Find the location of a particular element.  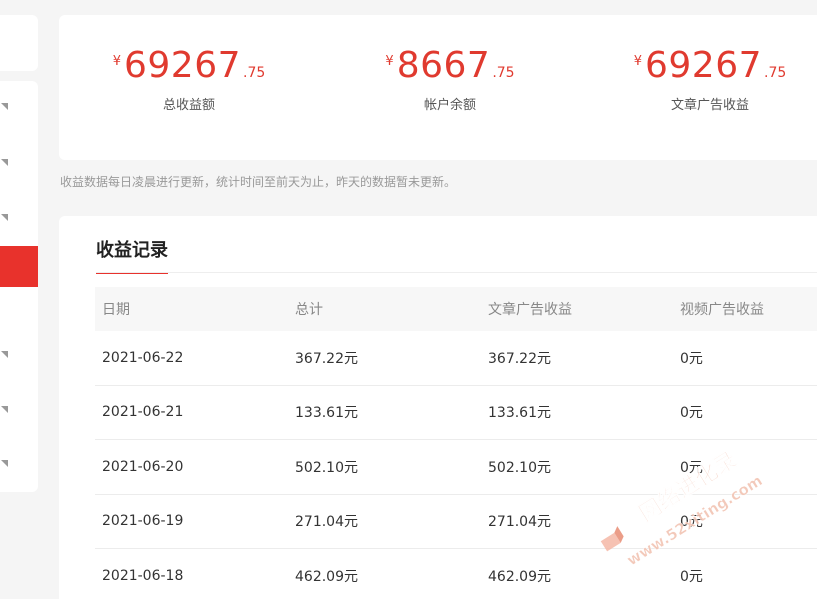

cell-date: 2021-06-20 is located at coordinates (143, 466).